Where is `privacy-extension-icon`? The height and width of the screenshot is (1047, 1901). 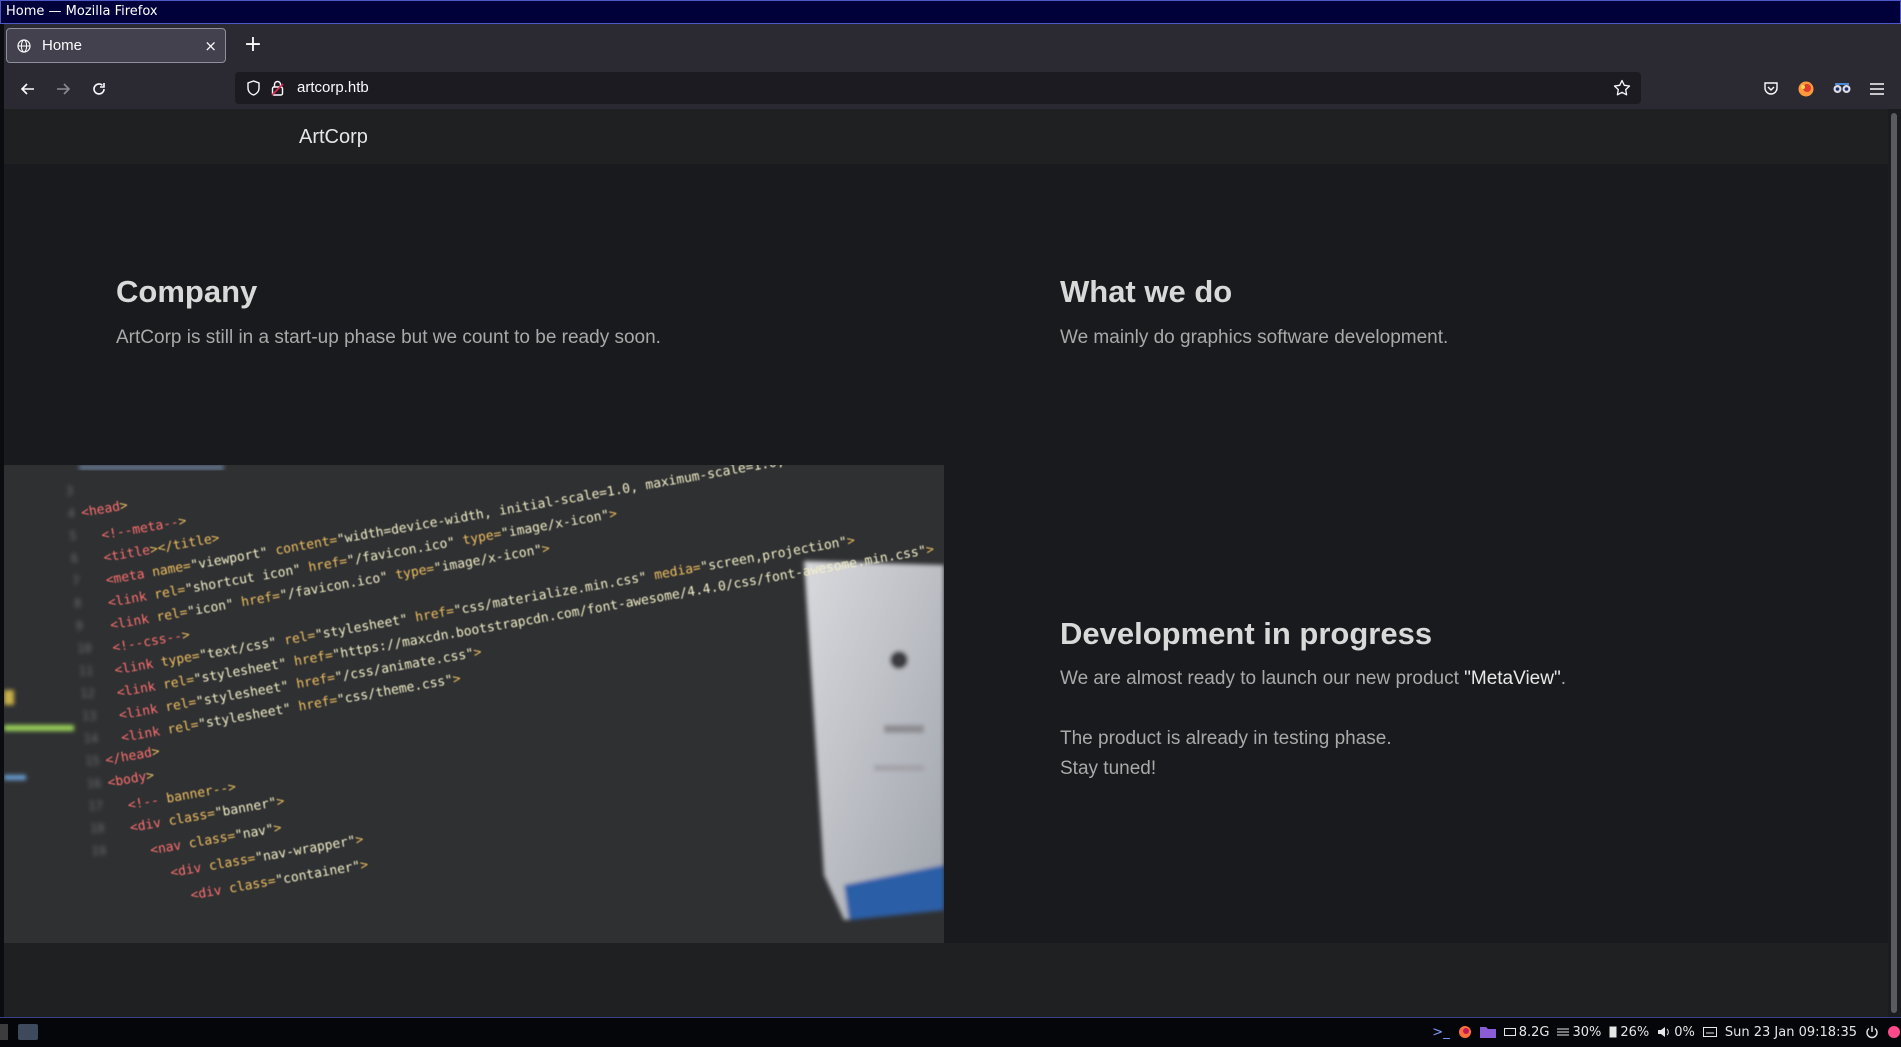
privacy-extension-icon is located at coordinates (1842, 89).